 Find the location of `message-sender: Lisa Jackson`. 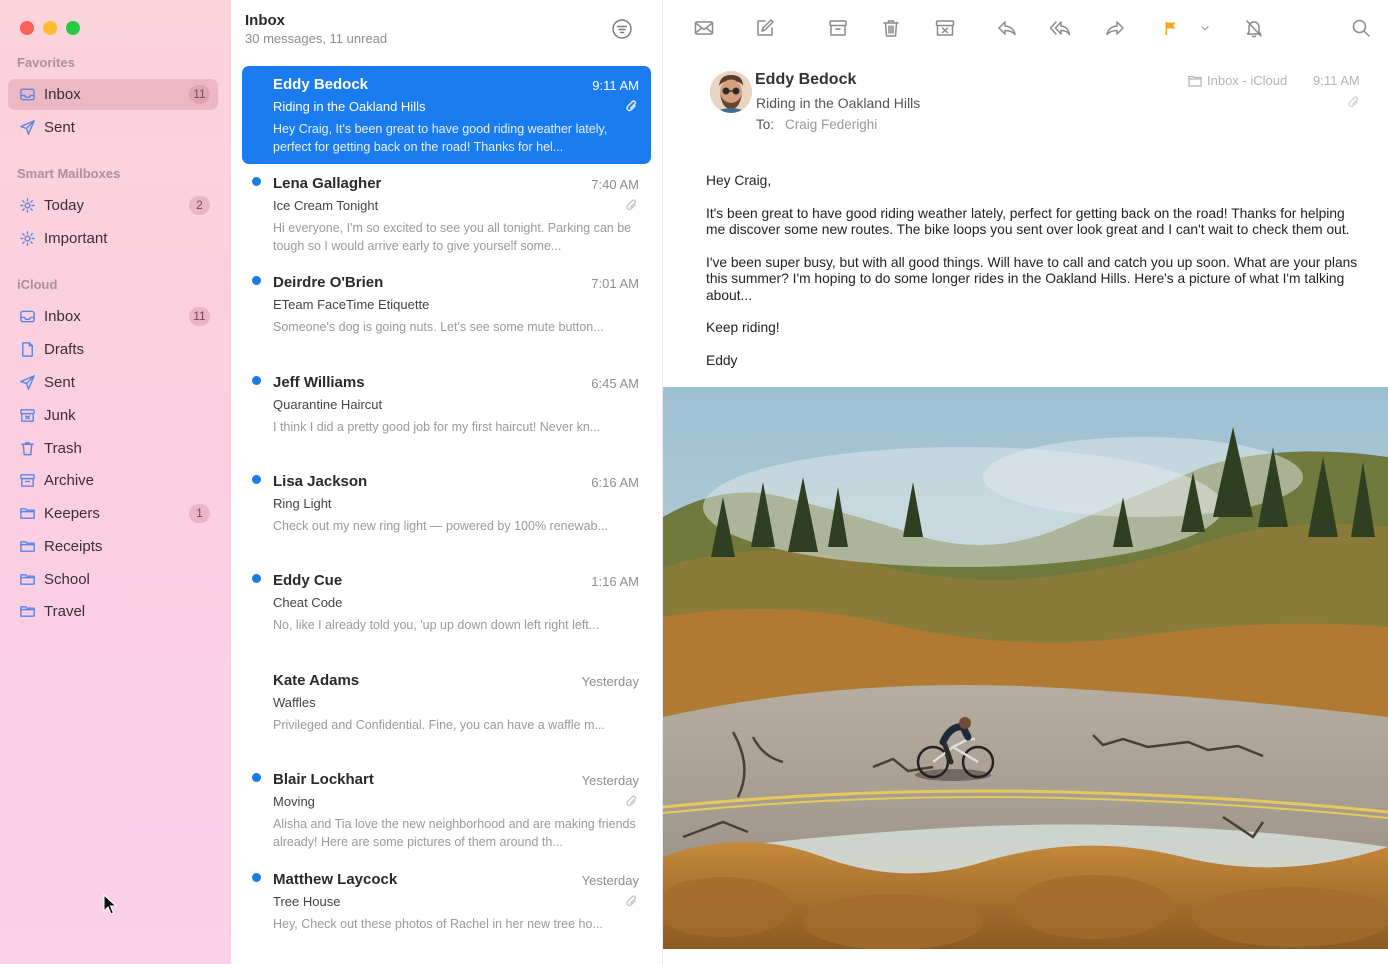

message-sender: Lisa Jackson is located at coordinates (320, 481).